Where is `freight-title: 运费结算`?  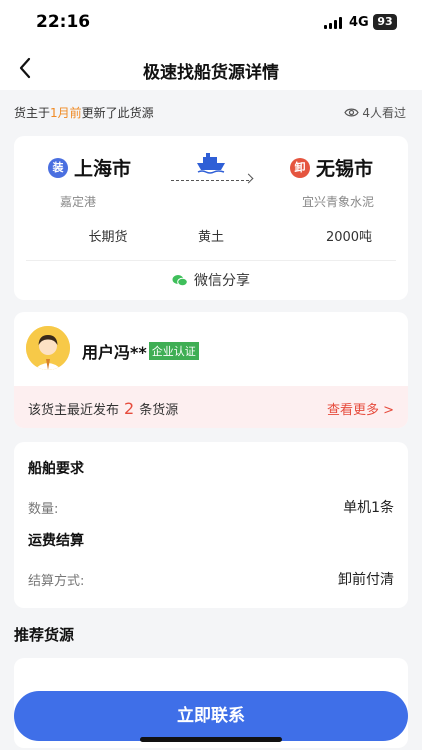
freight-title: 运费结算 is located at coordinates (56, 541).